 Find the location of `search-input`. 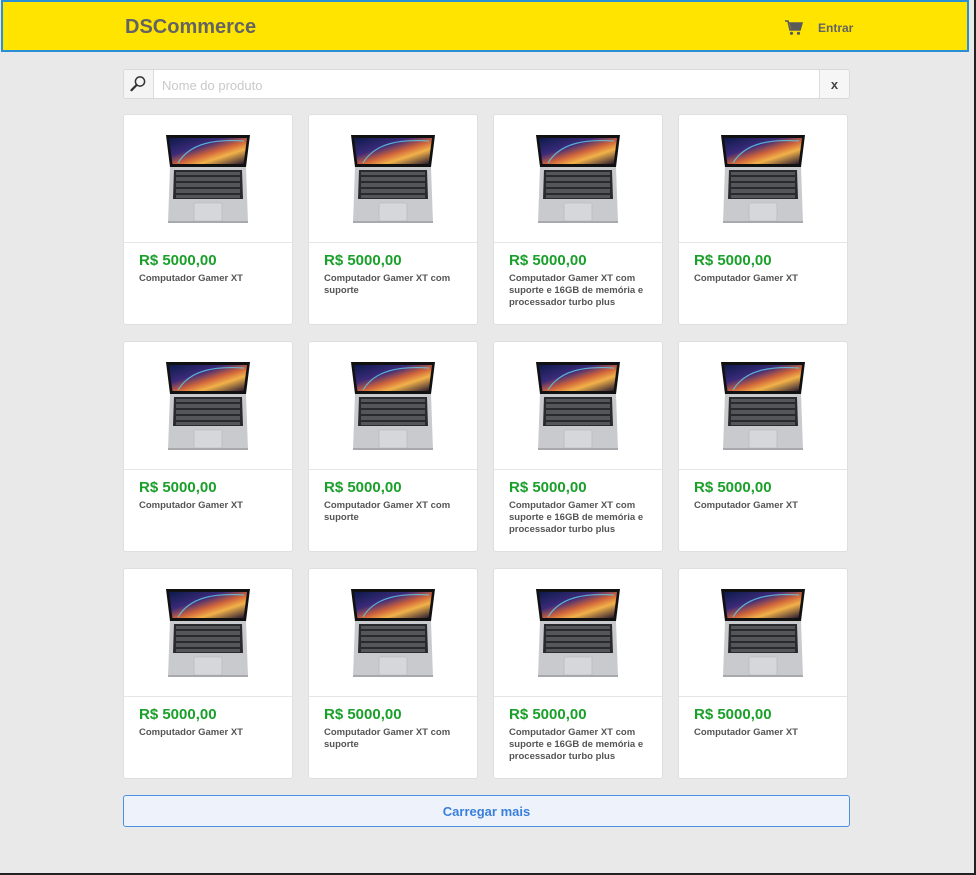

search-input is located at coordinates (487, 85).